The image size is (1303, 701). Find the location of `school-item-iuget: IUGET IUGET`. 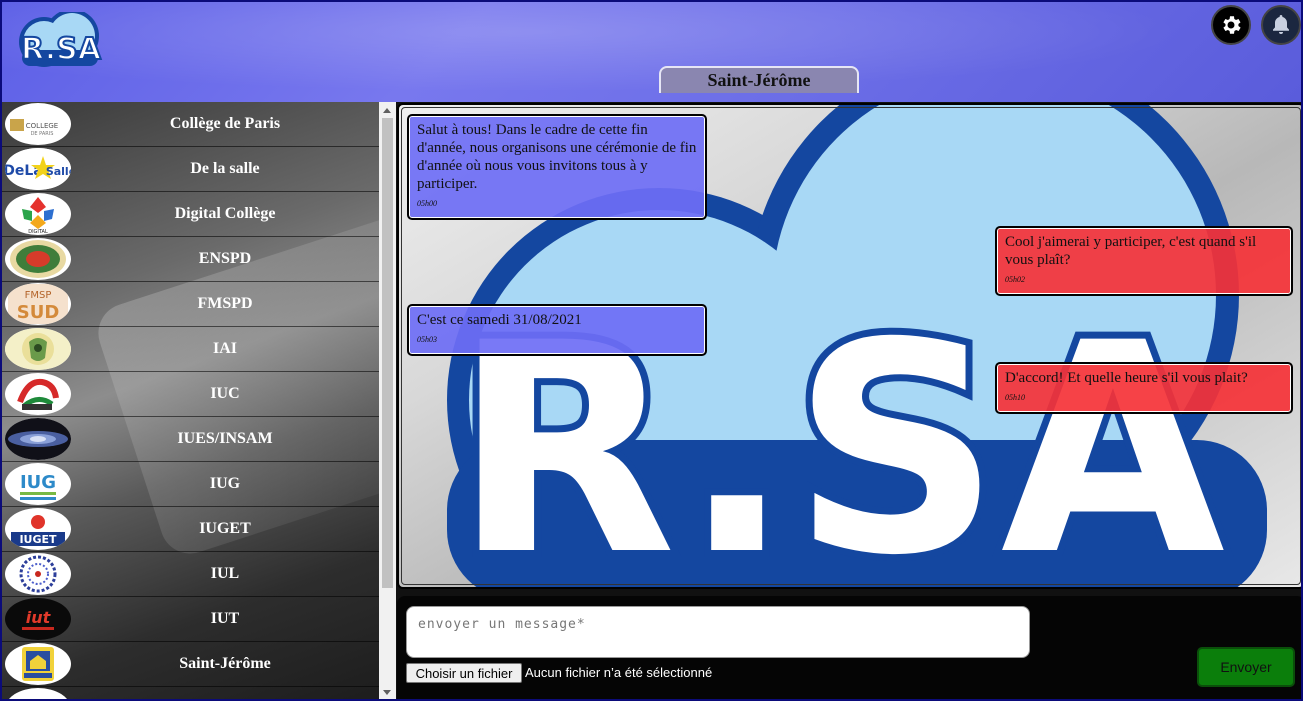

school-item-iuget: IUGET IUGET is located at coordinates (190, 529).